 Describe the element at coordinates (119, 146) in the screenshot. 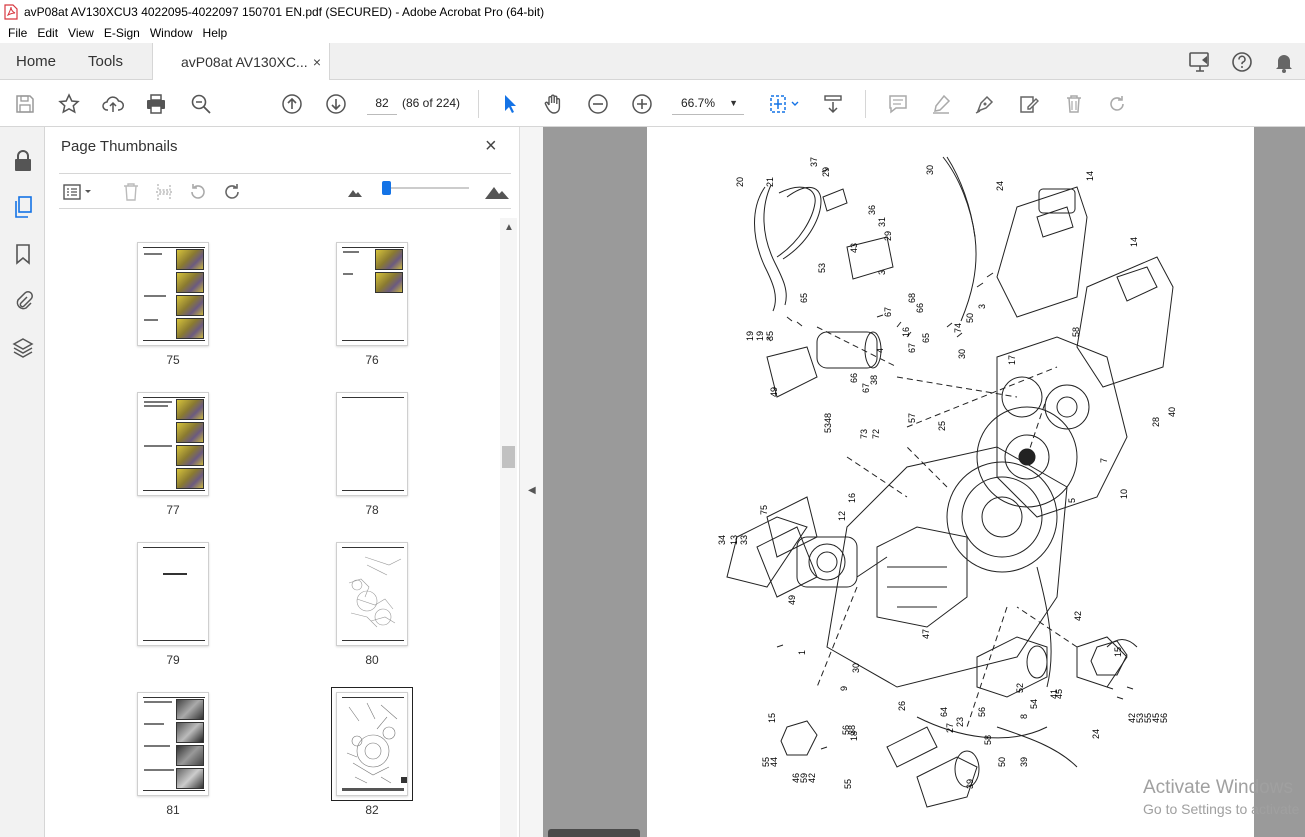

I see `panel-title: Page Thumbnails` at that location.